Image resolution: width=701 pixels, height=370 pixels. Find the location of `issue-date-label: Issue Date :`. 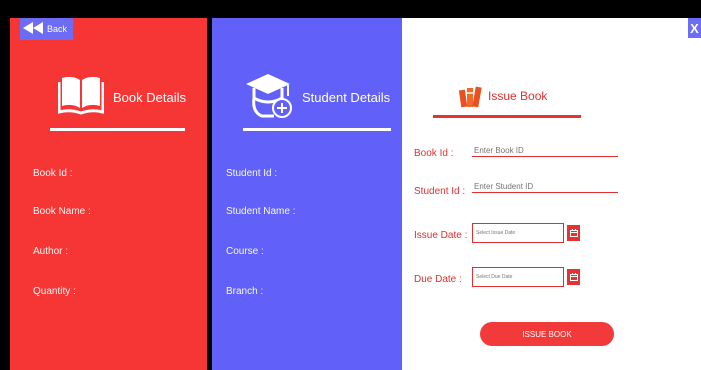

issue-date-label: Issue Date : is located at coordinates (441, 235).